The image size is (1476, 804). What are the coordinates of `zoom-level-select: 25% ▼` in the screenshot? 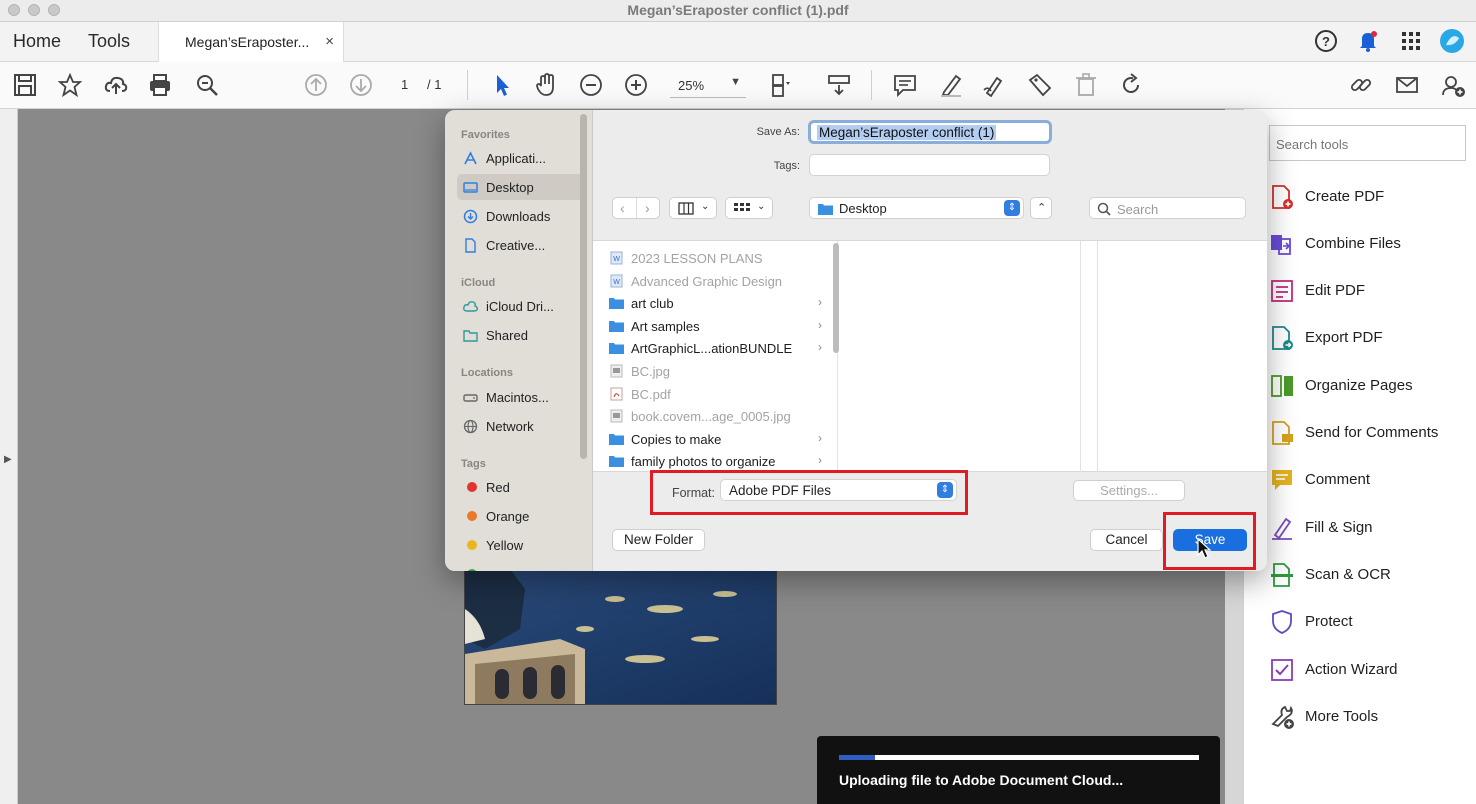 It's located at (708, 86).